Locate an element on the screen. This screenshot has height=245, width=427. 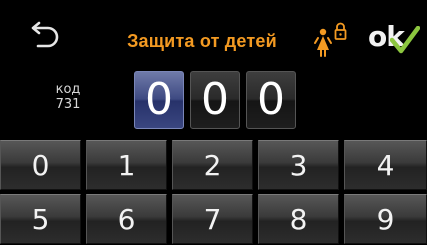
ok-button: ok is located at coordinates (394, 39).